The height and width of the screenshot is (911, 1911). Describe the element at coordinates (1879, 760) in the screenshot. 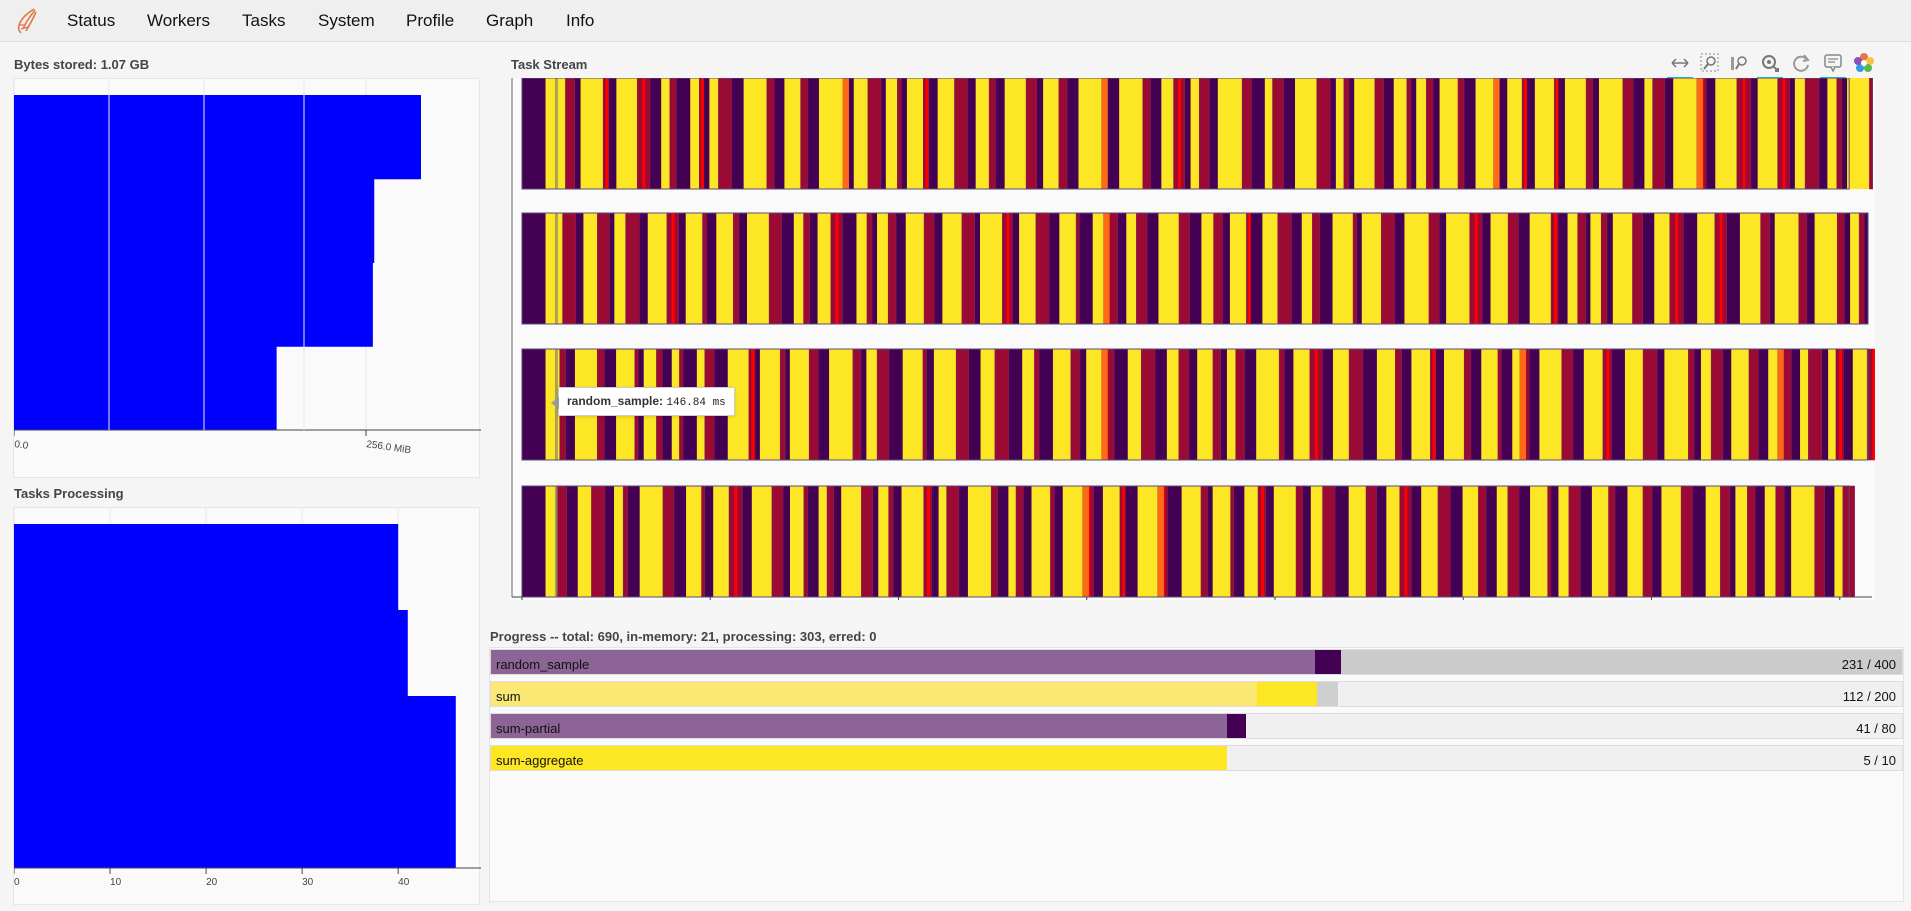

I see `progress-count: 5 / 10` at that location.